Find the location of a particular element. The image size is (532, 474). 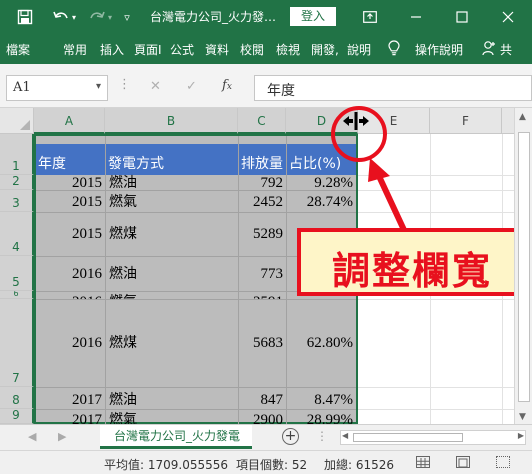

tab-home: 常用 is located at coordinates (75, 49).